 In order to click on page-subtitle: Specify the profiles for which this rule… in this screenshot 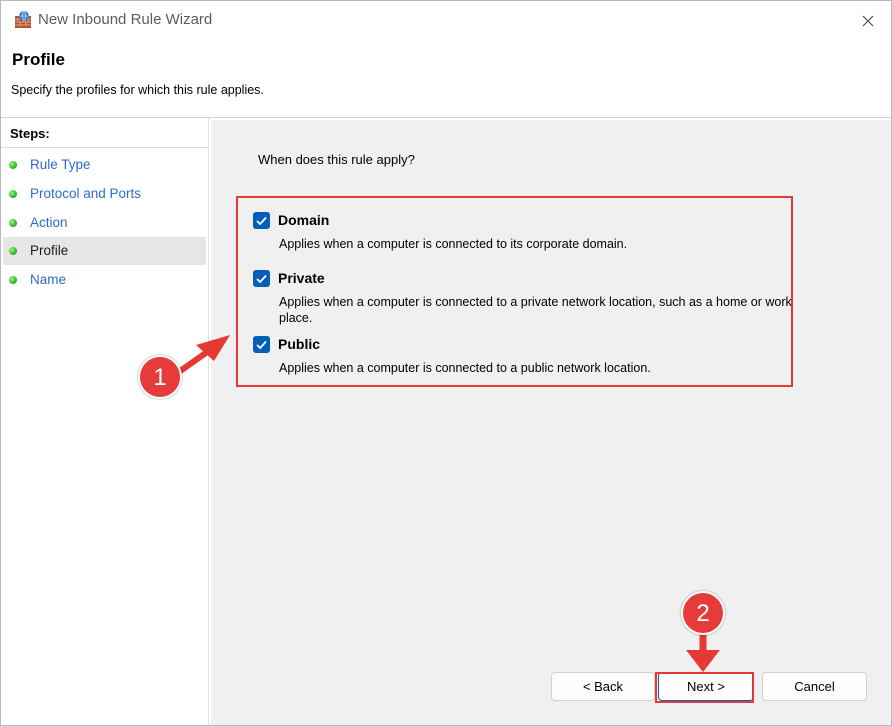, I will do `click(137, 90)`.